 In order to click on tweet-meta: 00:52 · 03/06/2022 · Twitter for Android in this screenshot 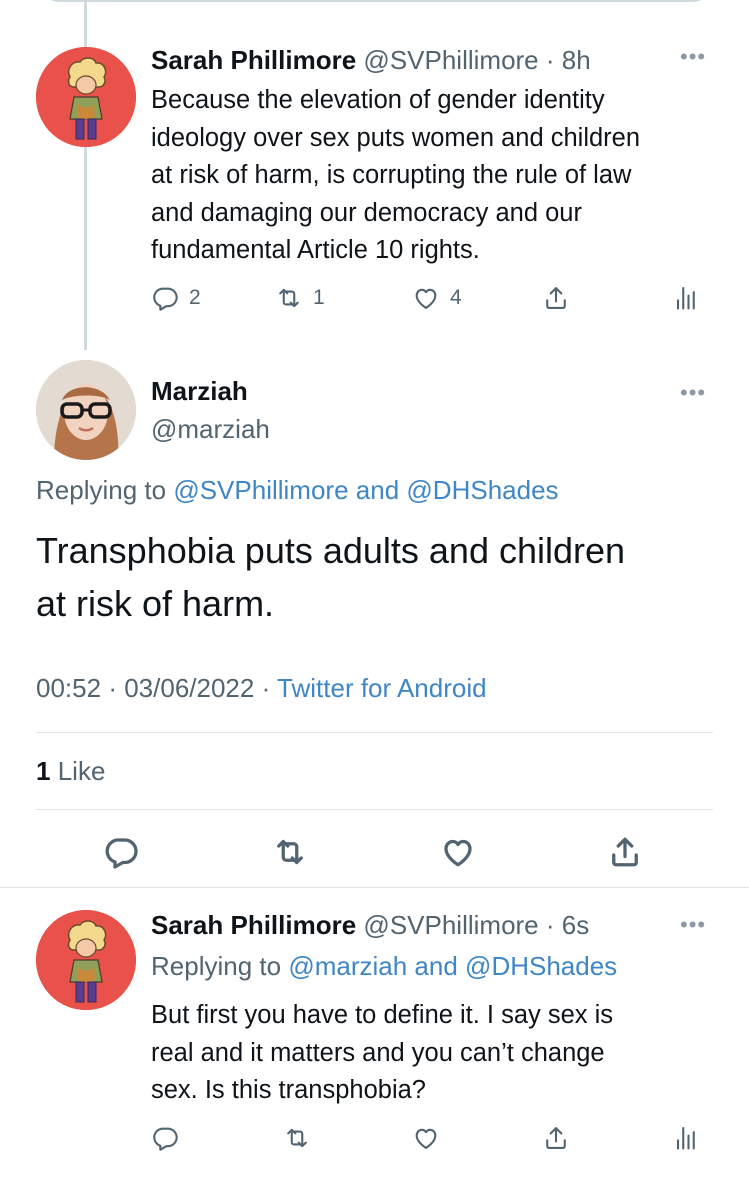, I will do `click(261, 688)`.